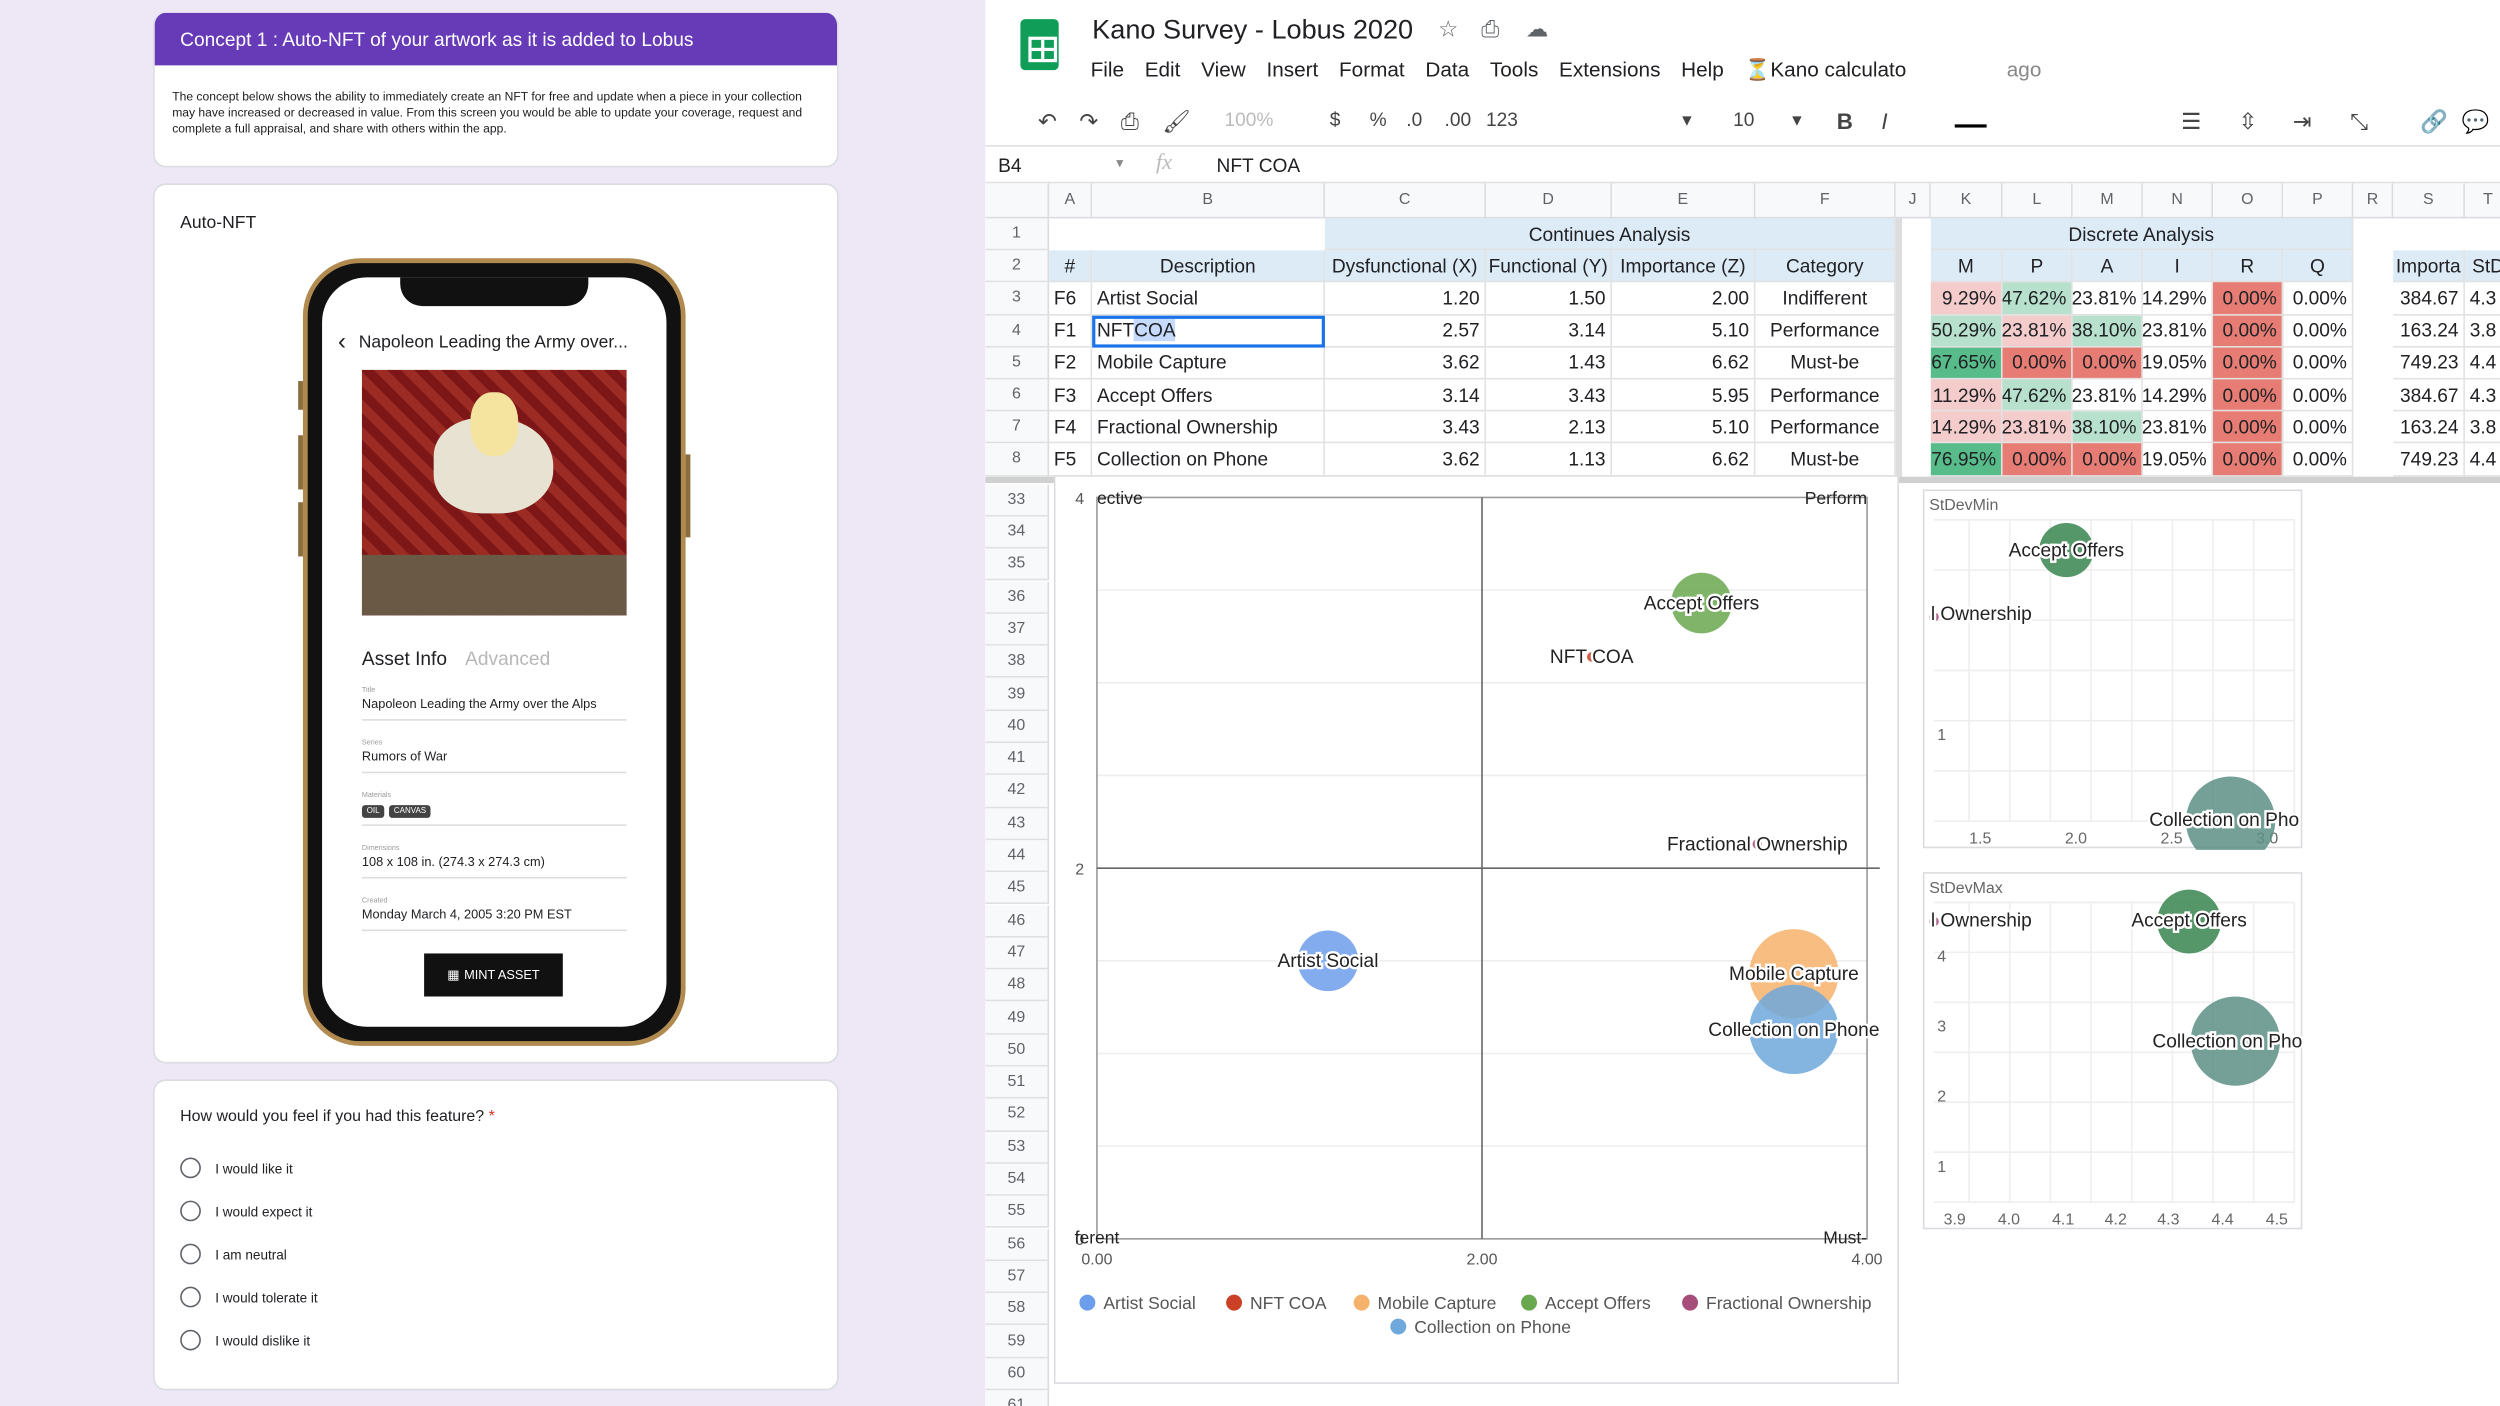 The image size is (2500, 1406). Describe the element at coordinates (1372, 70) in the screenshot. I see `menu-format: Format` at that location.